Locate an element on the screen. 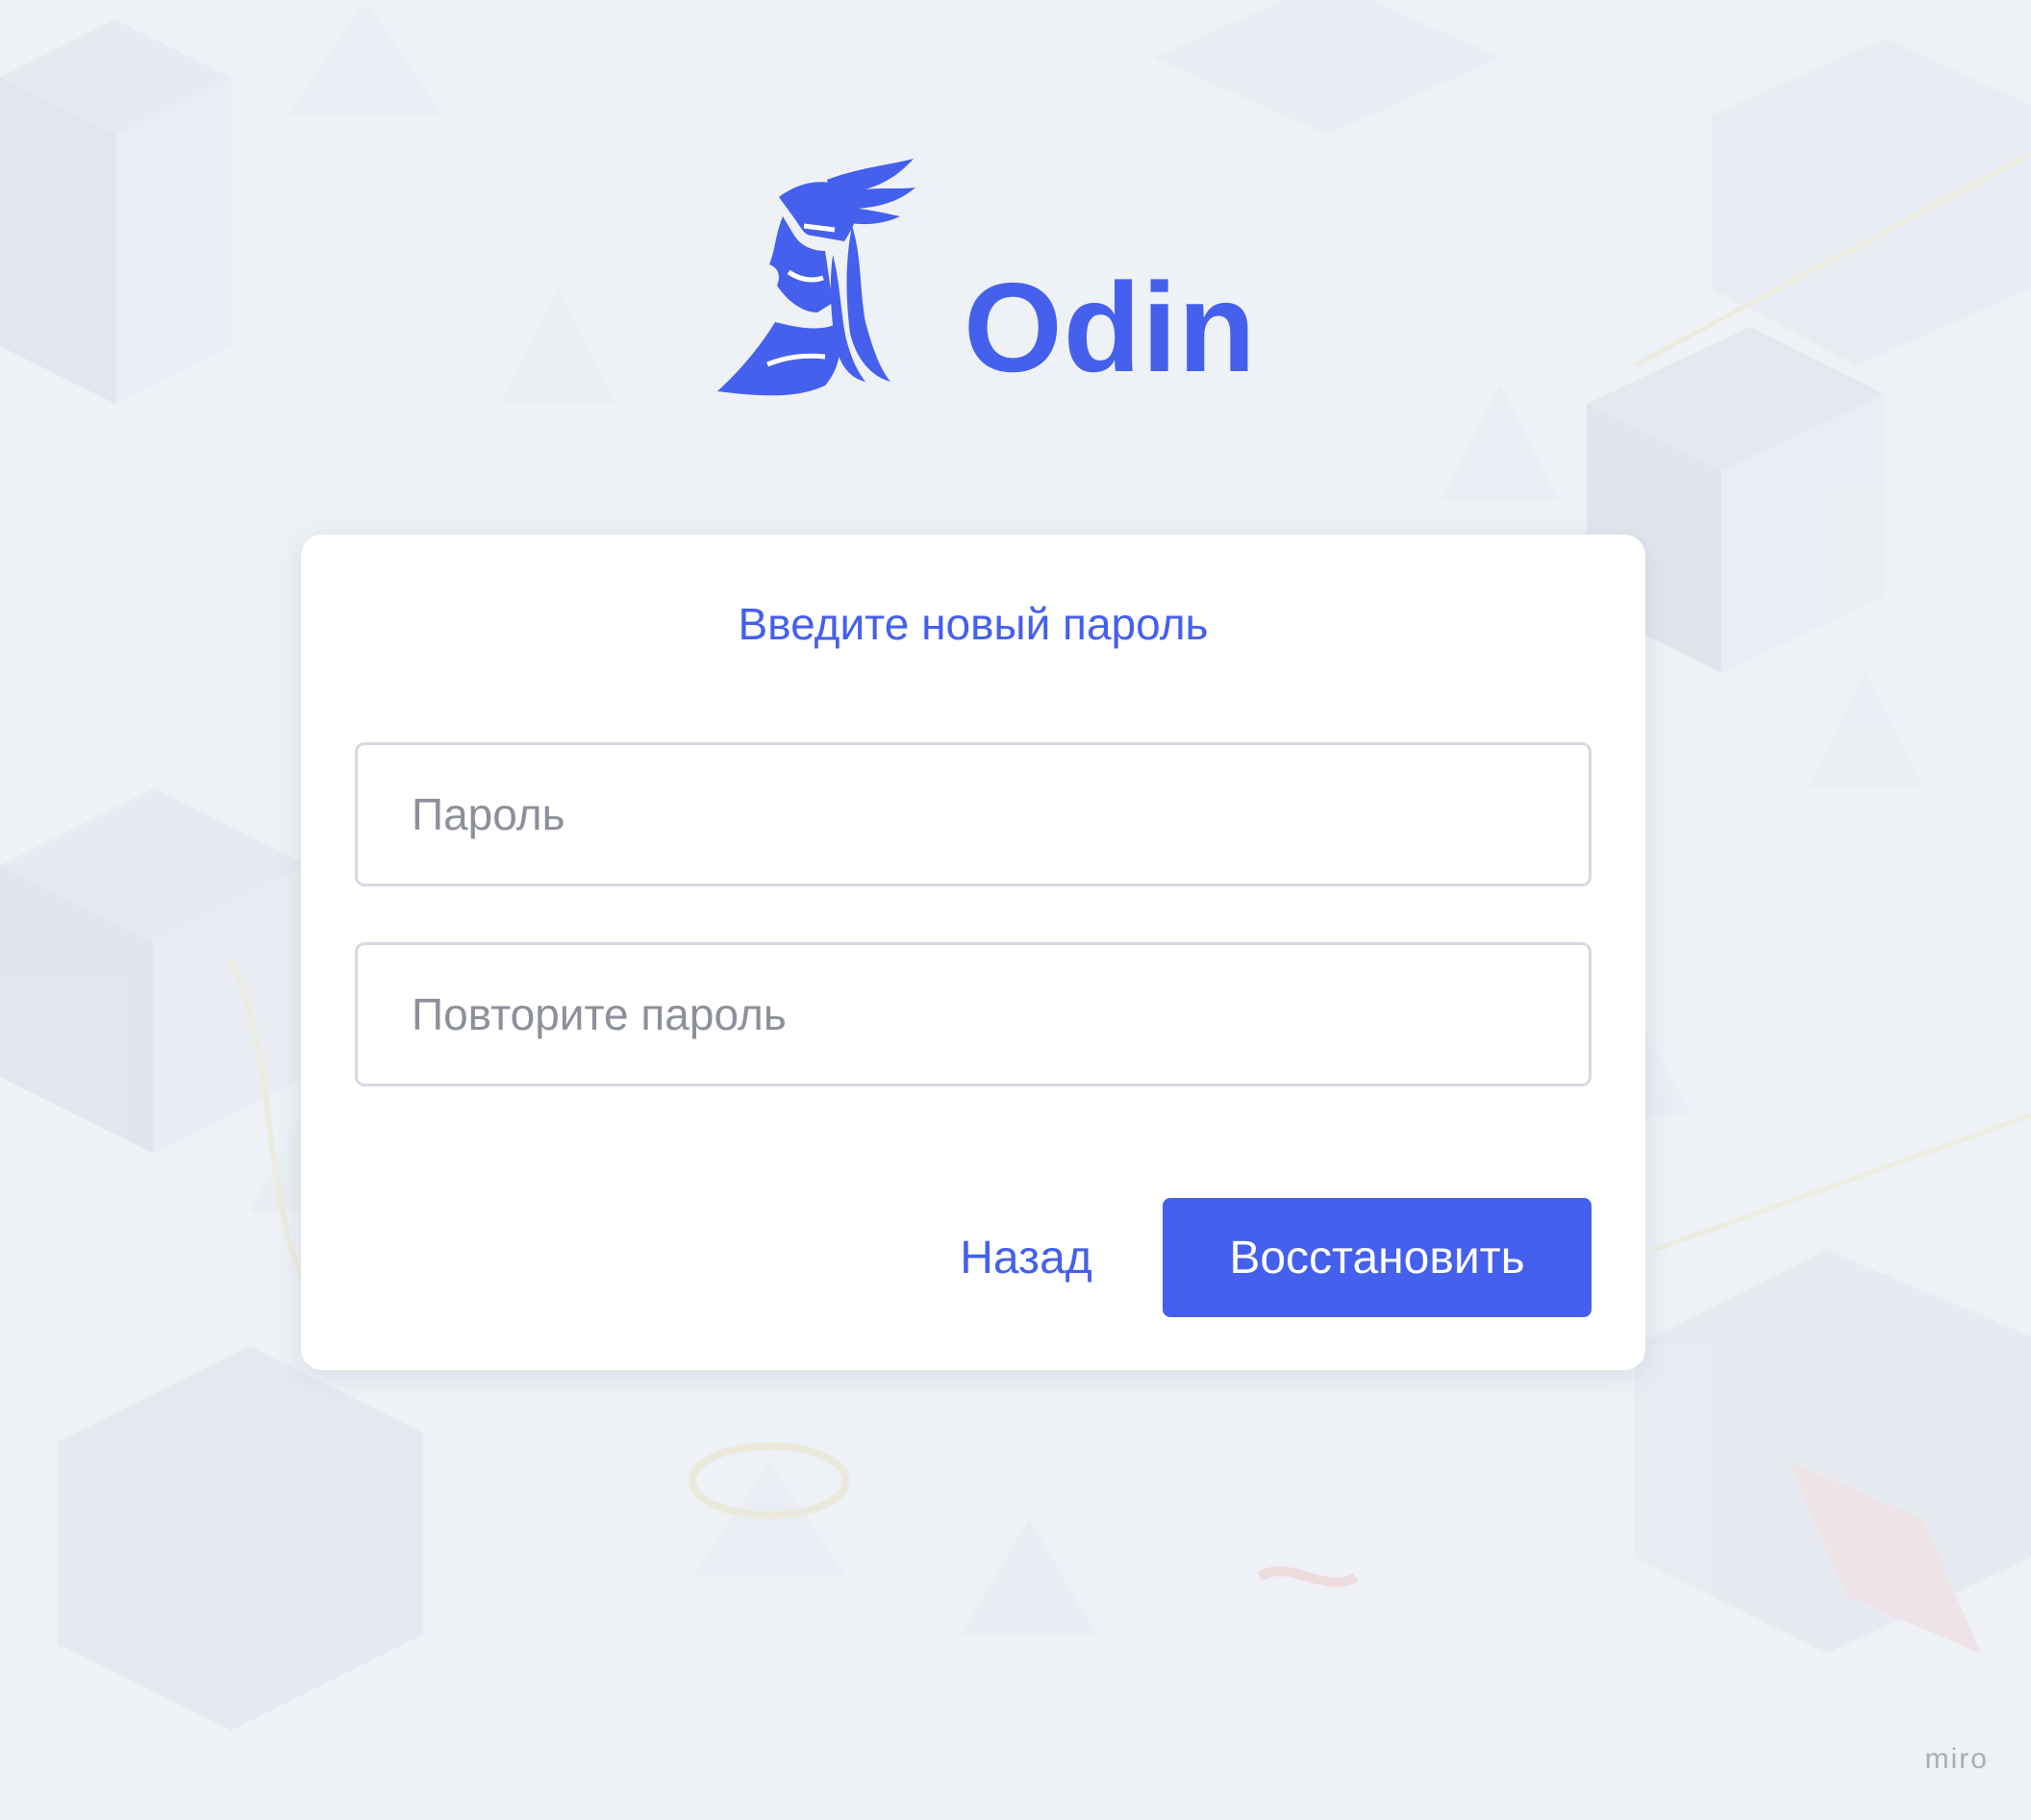 Image resolution: width=2031 pixels, height=1820 pixels. logo: Odin is located at coordinates (984, 284).